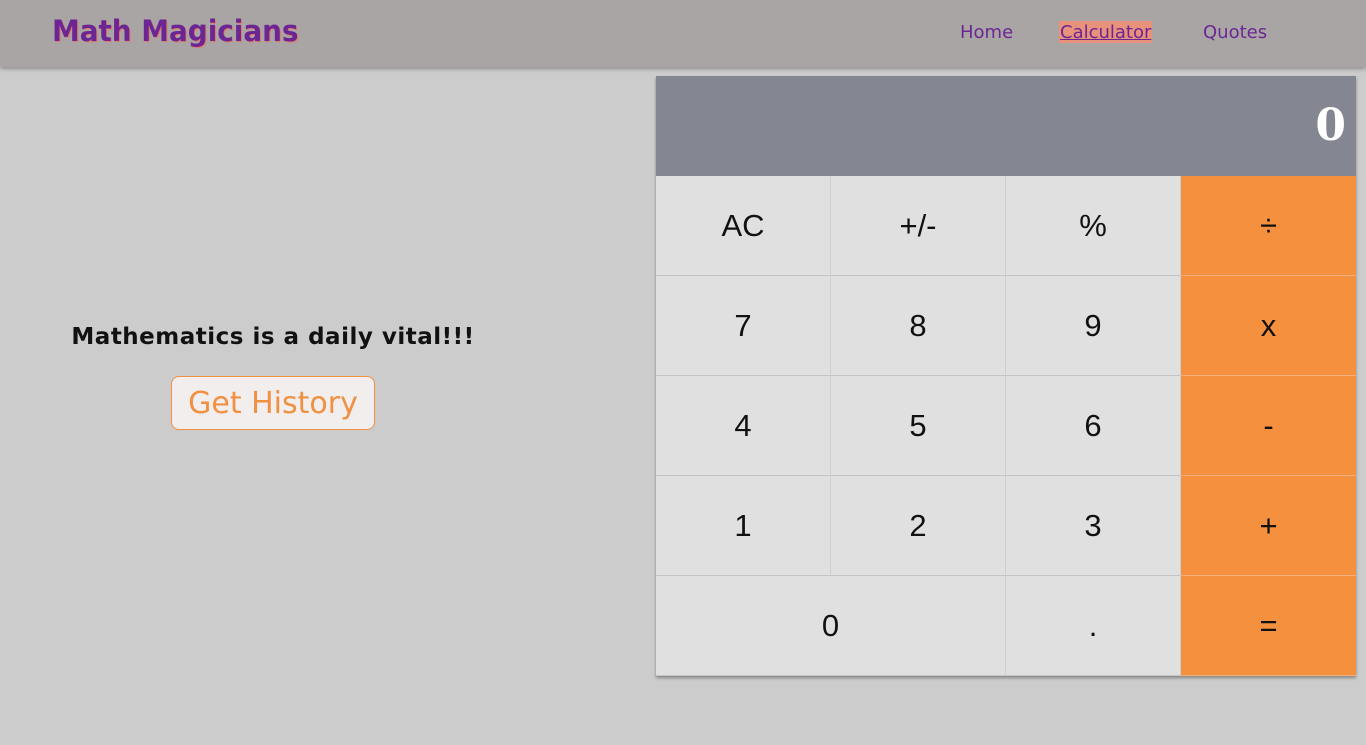 The image size is (1366, 745). I want to click on nav-link-calculator: Calculator, so click(1106, 32).